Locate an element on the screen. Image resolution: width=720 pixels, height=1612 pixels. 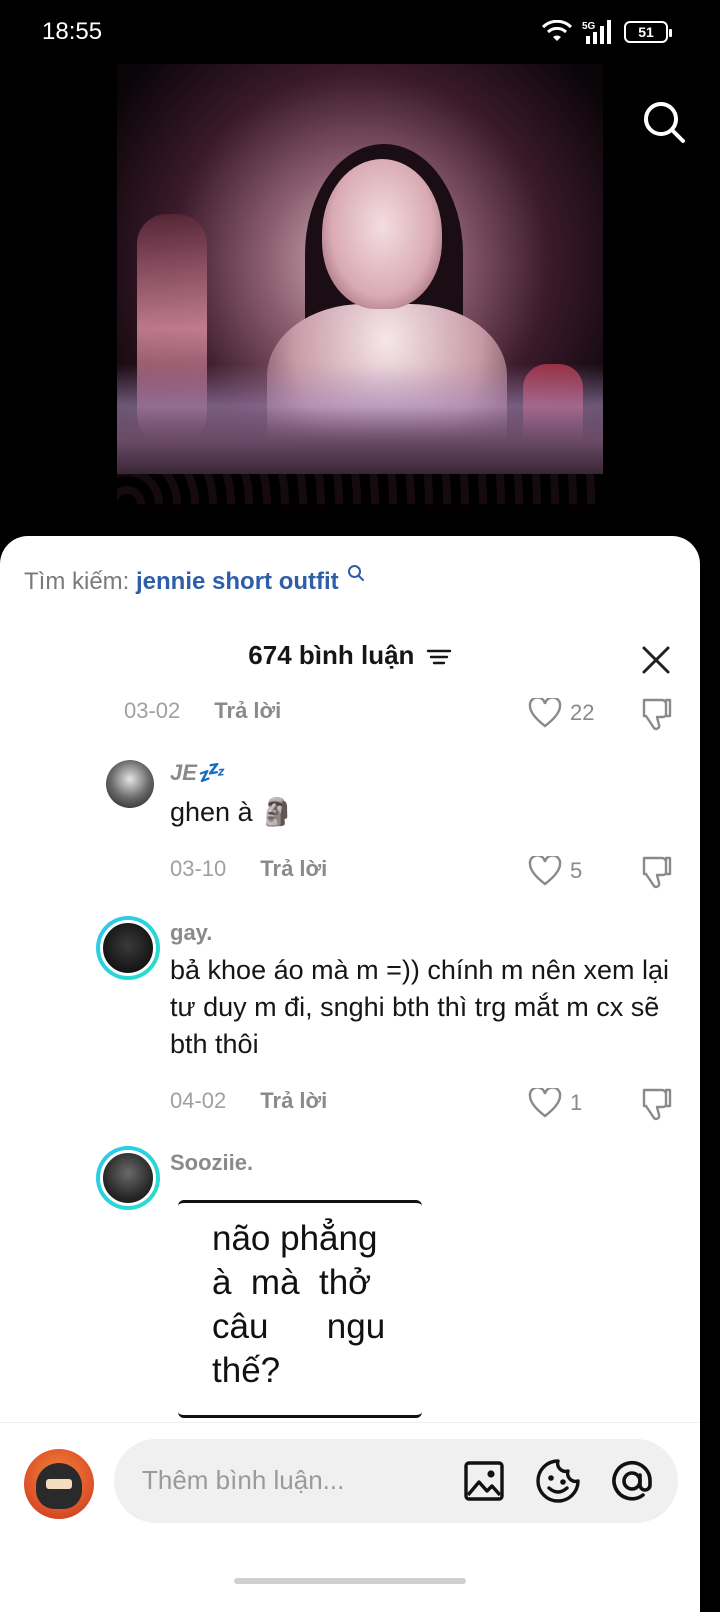
comment-text: ghen à 🗿 is located at coordinates (232, 812).